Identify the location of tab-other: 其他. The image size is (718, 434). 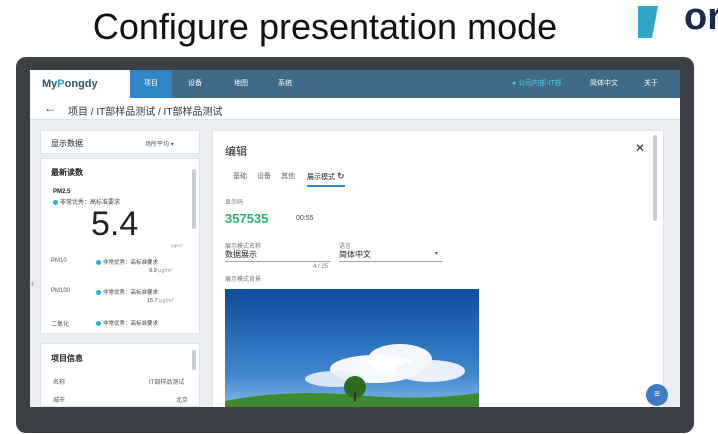
(288, 176).